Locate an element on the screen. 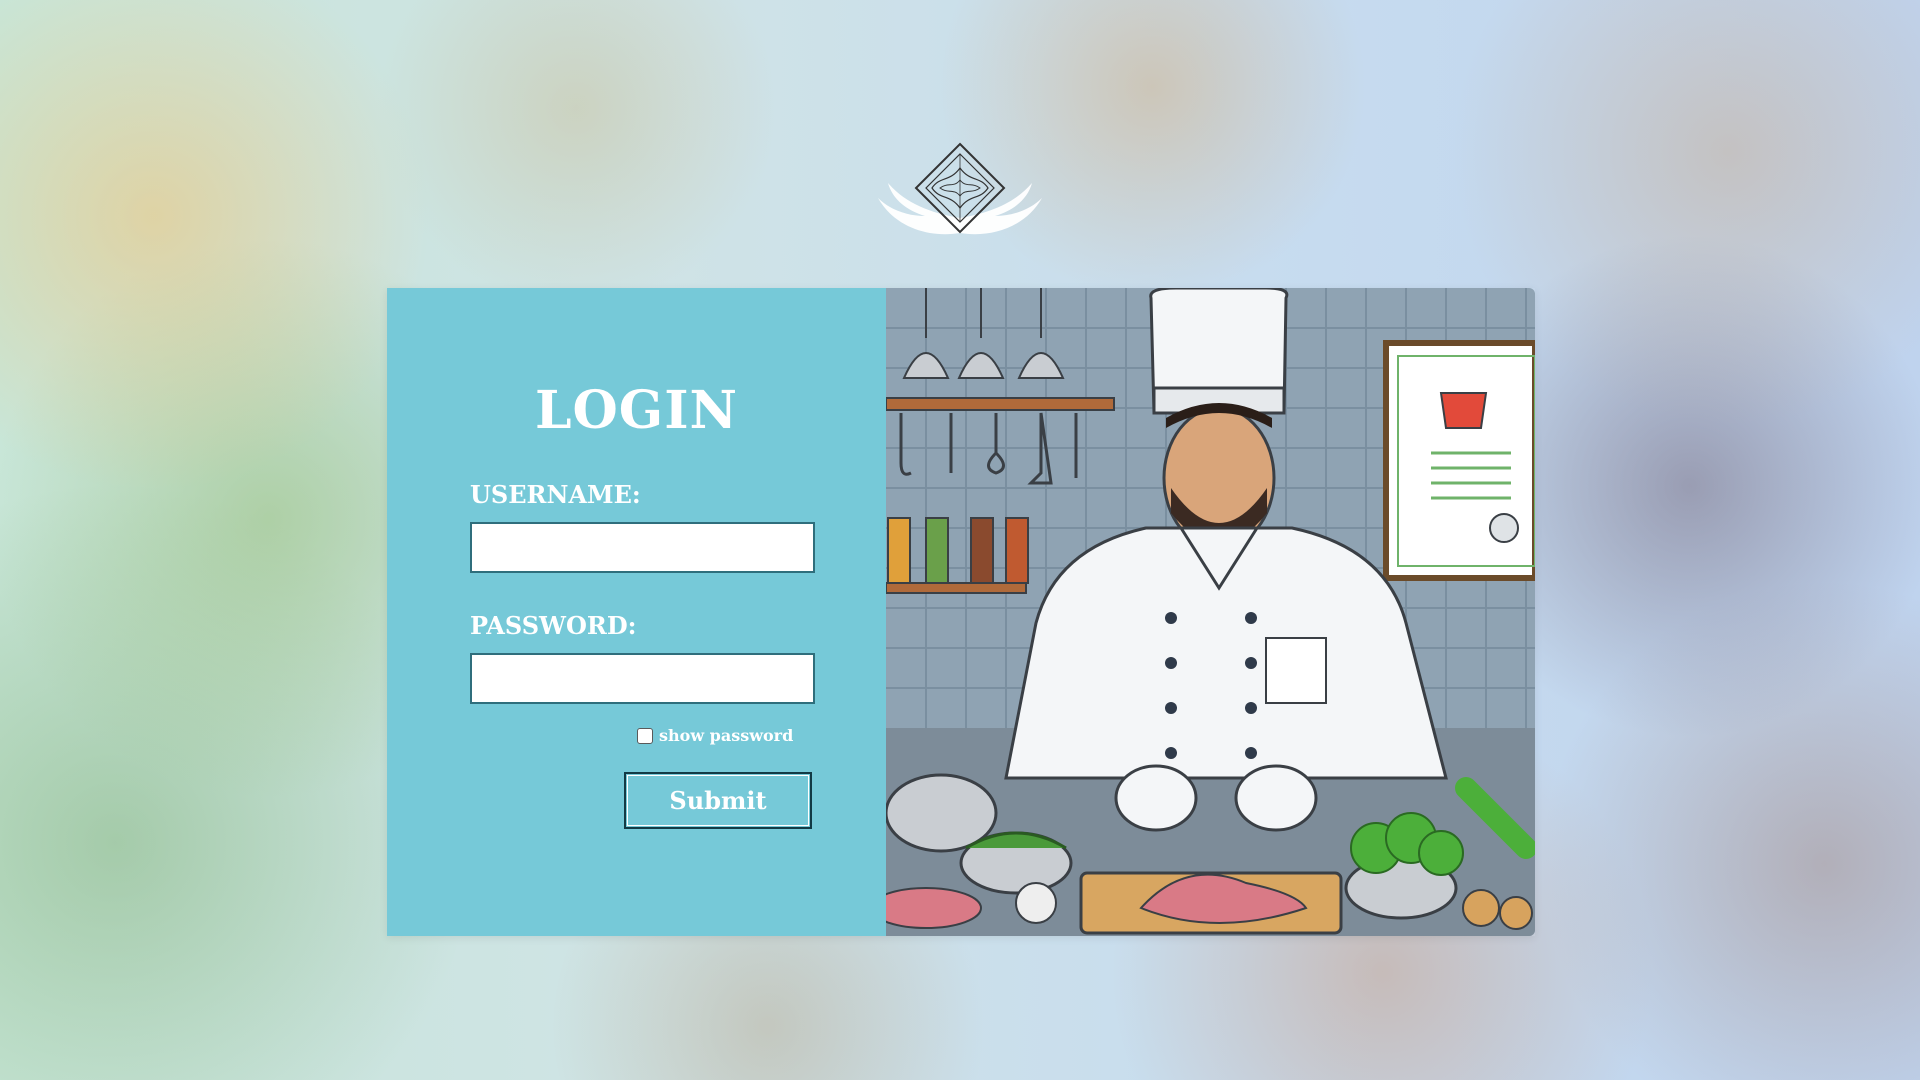 This screenshot has width=1920, height=1080. show-password-checkbox is located at coordinates (645, 735).